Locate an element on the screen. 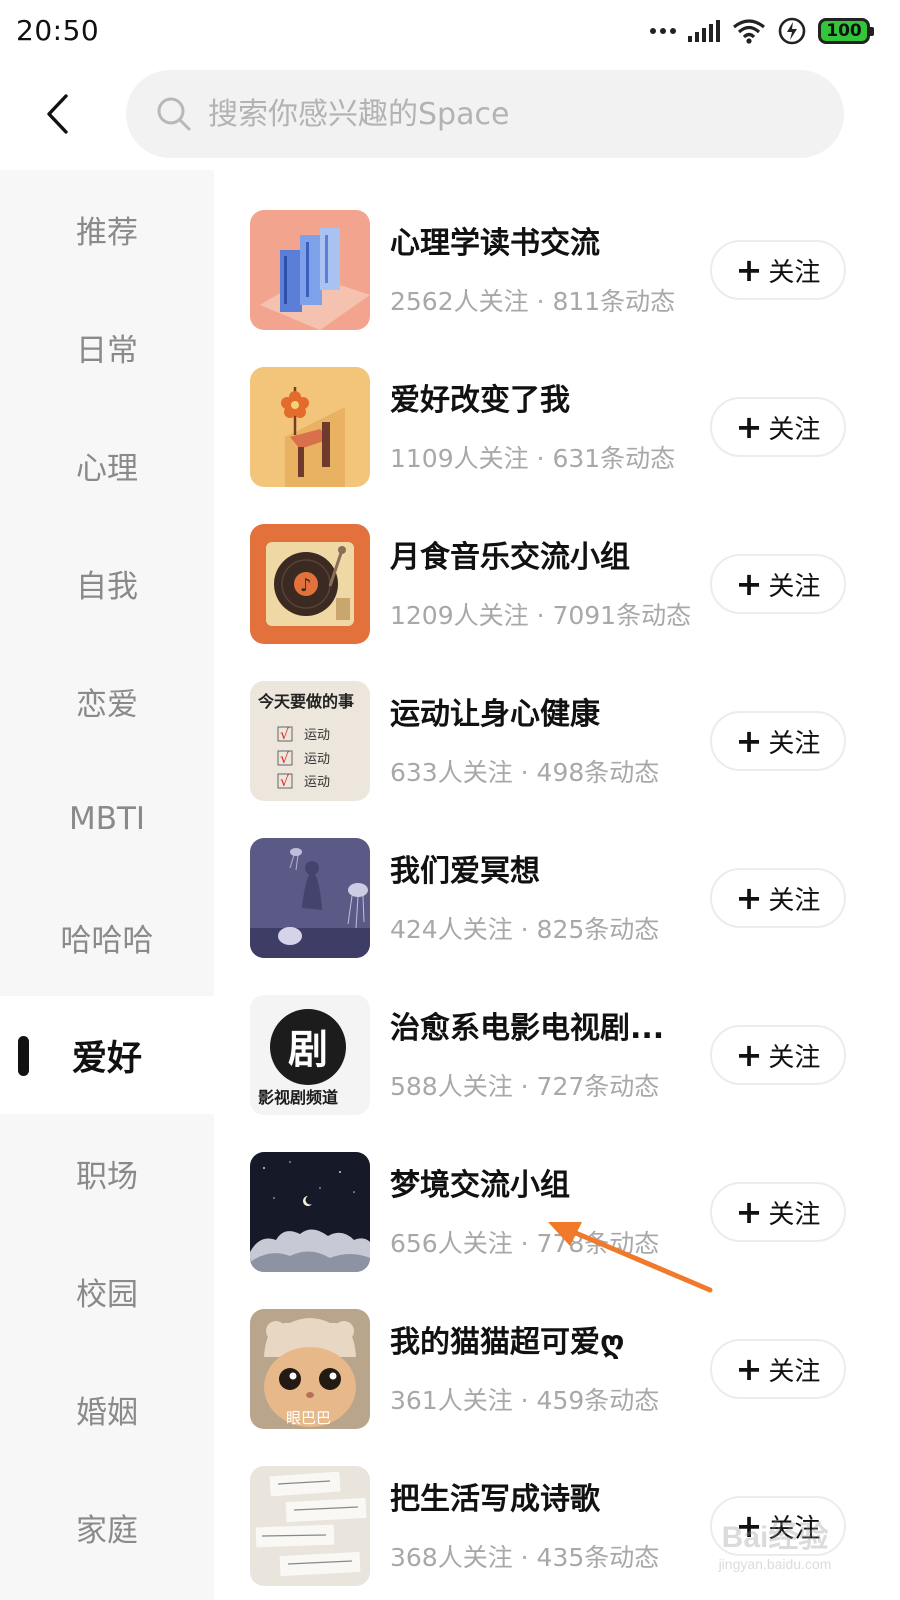 Image resolution: width=900 pixels, height=1600 pixels. record-player-thumb: ♪ is located at coordinates (310, 584).